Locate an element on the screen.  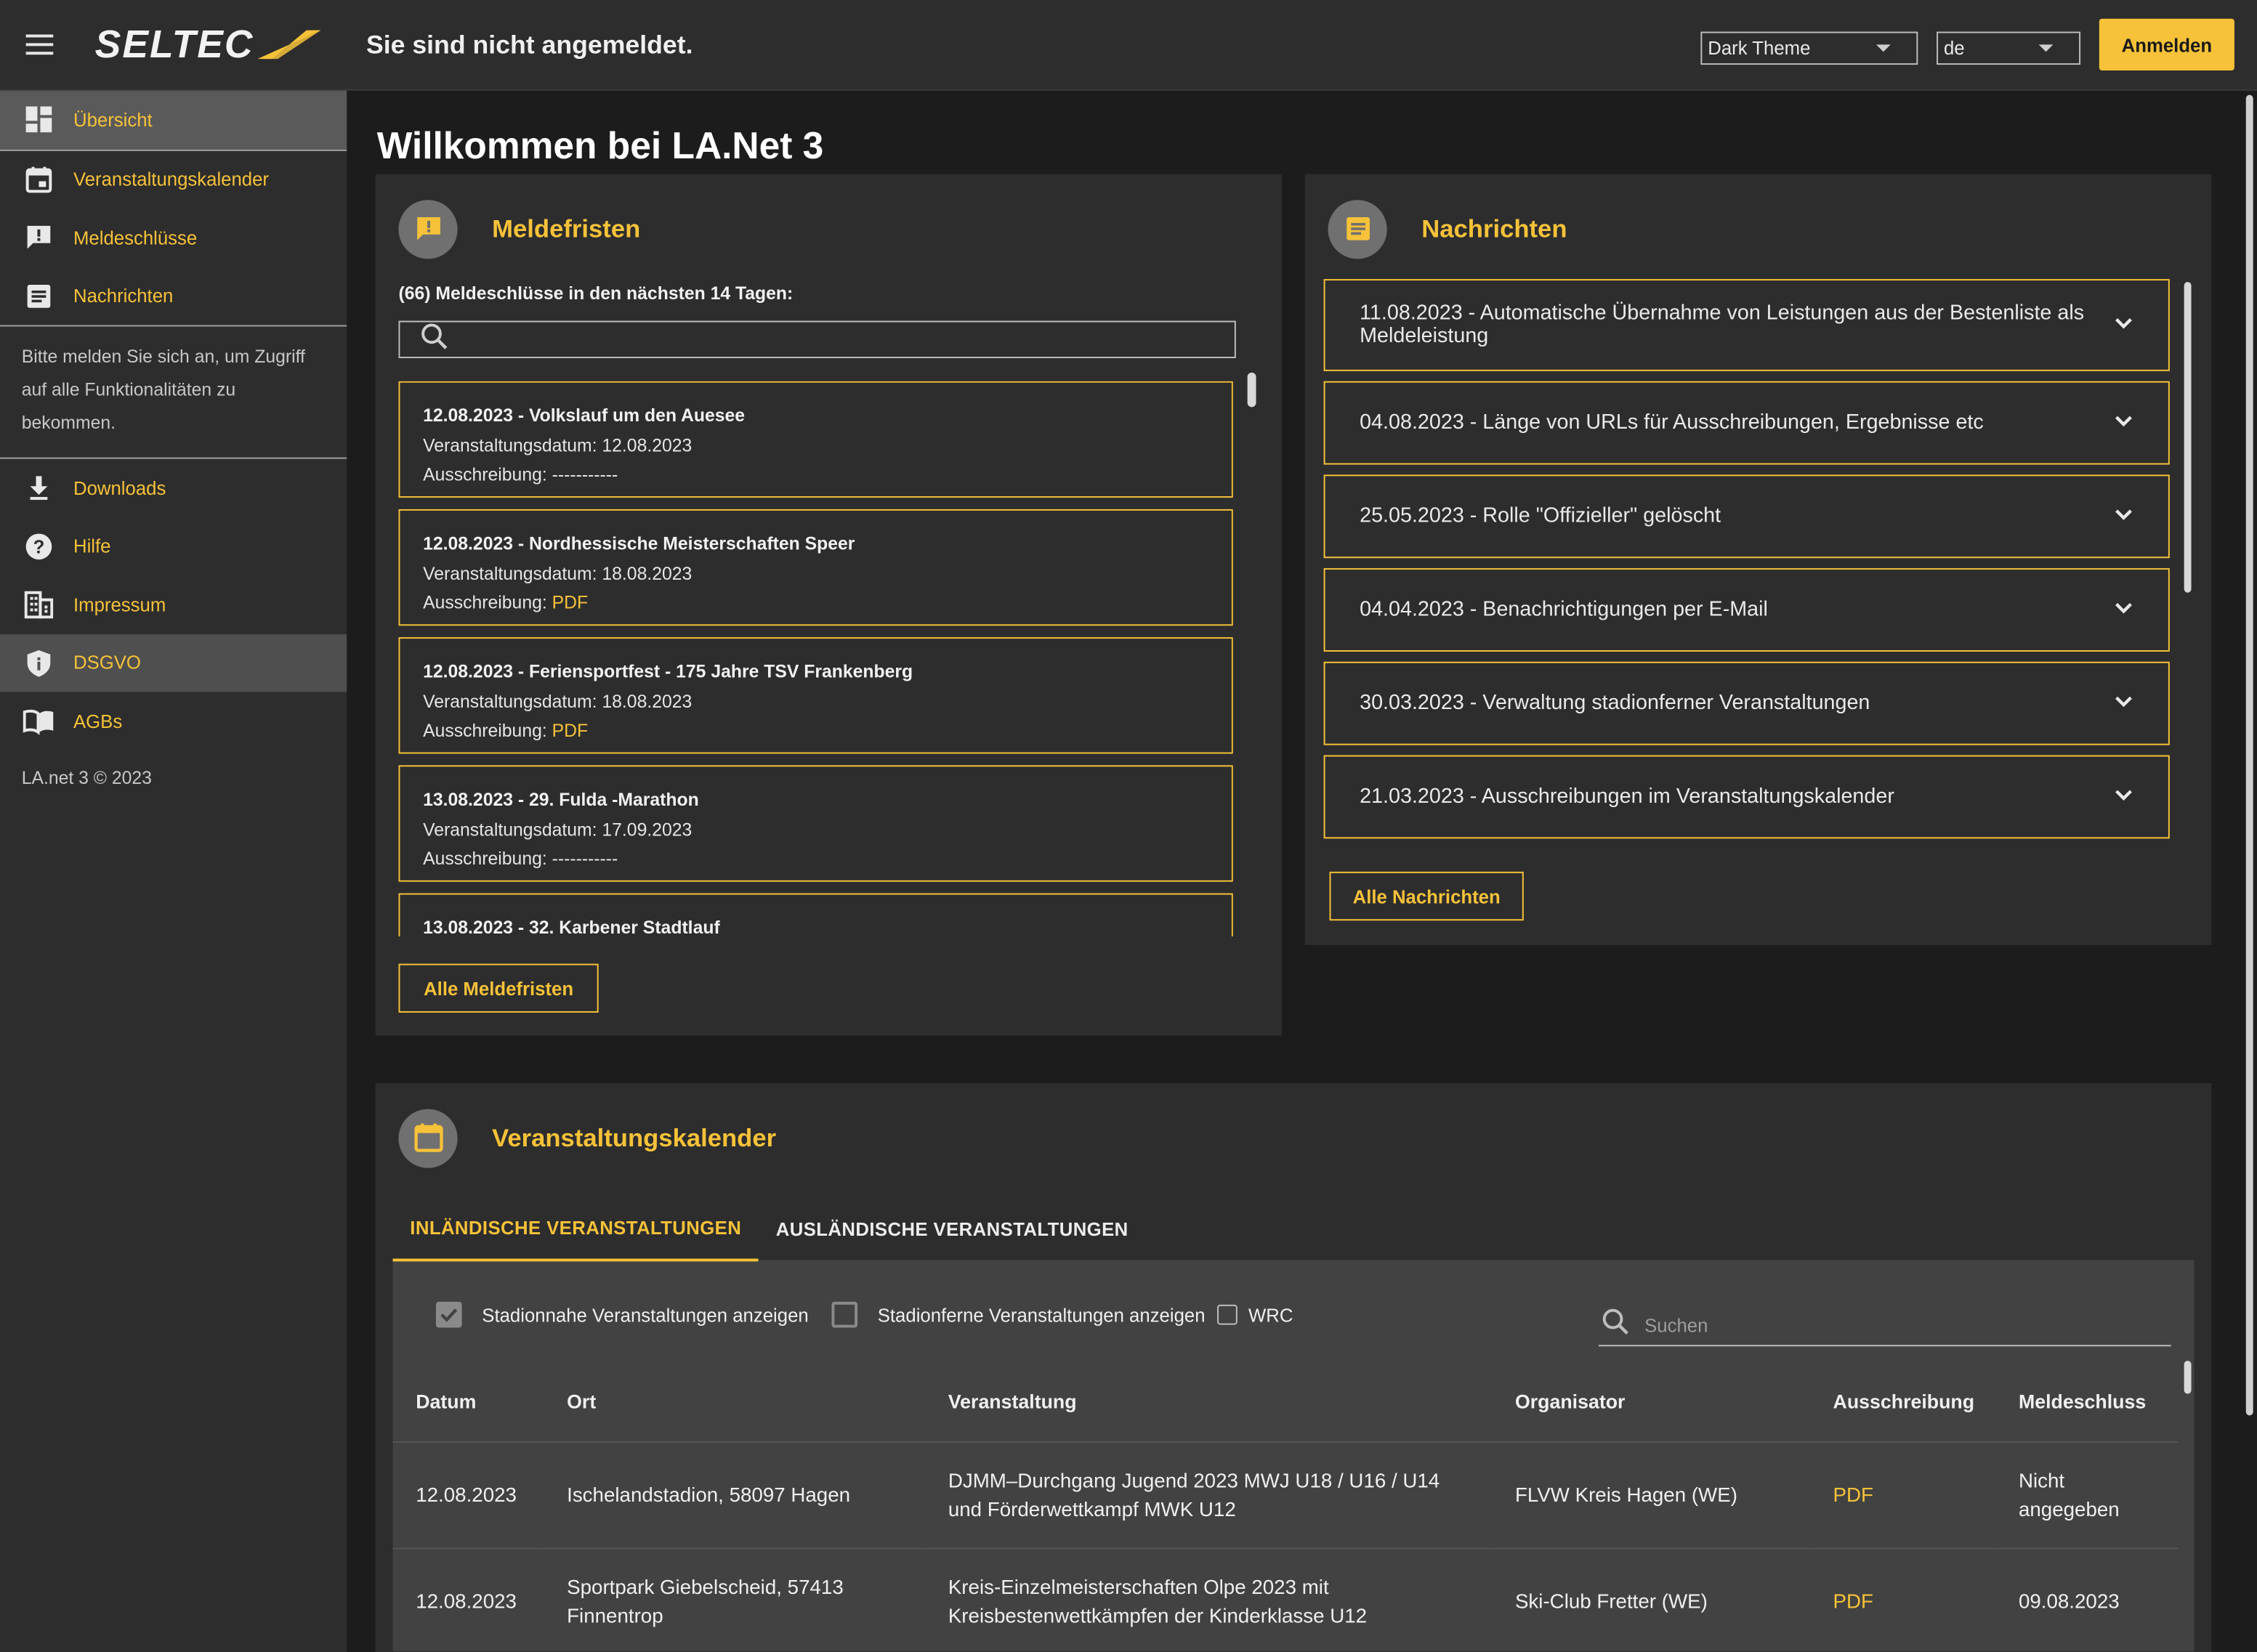
cell-deadline: 09.08.2023 is located at coordinates (2087, 1600).